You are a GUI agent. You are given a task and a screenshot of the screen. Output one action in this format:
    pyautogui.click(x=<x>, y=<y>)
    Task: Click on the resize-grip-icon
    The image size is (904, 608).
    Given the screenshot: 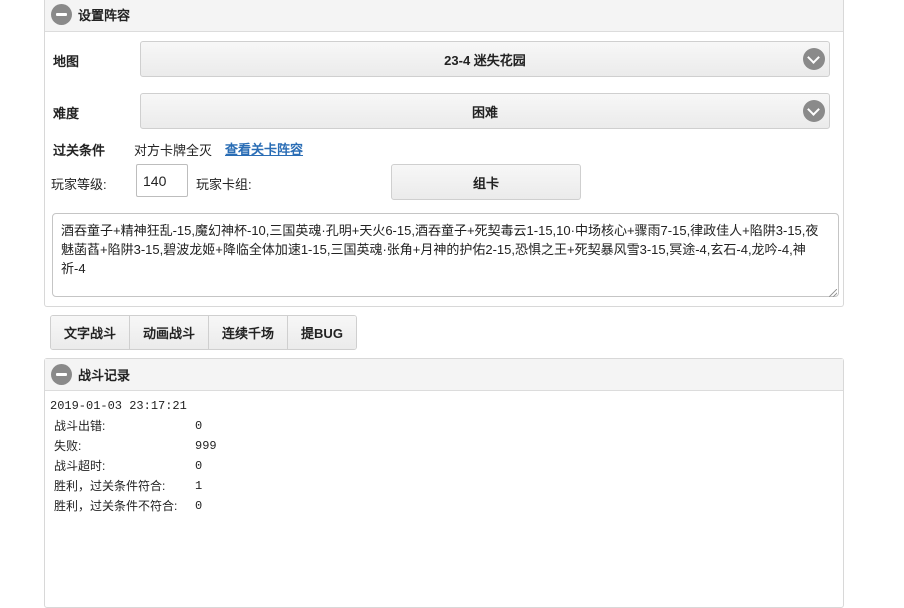 What is the action you would take?
    pyautogui.click(x=833, y=293)
    